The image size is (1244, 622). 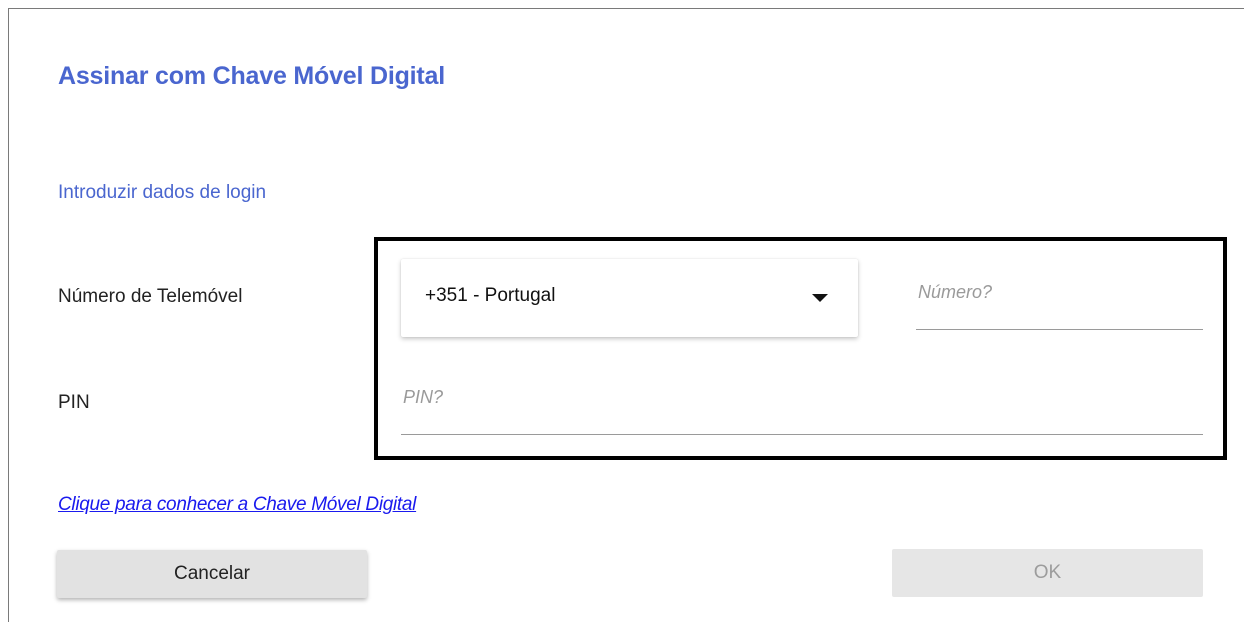 What do you see at coordinates (490, 295) in the screenshot?
I see `country-code-selected-value: +351 - Portugal` at bounding box center [490, 295].